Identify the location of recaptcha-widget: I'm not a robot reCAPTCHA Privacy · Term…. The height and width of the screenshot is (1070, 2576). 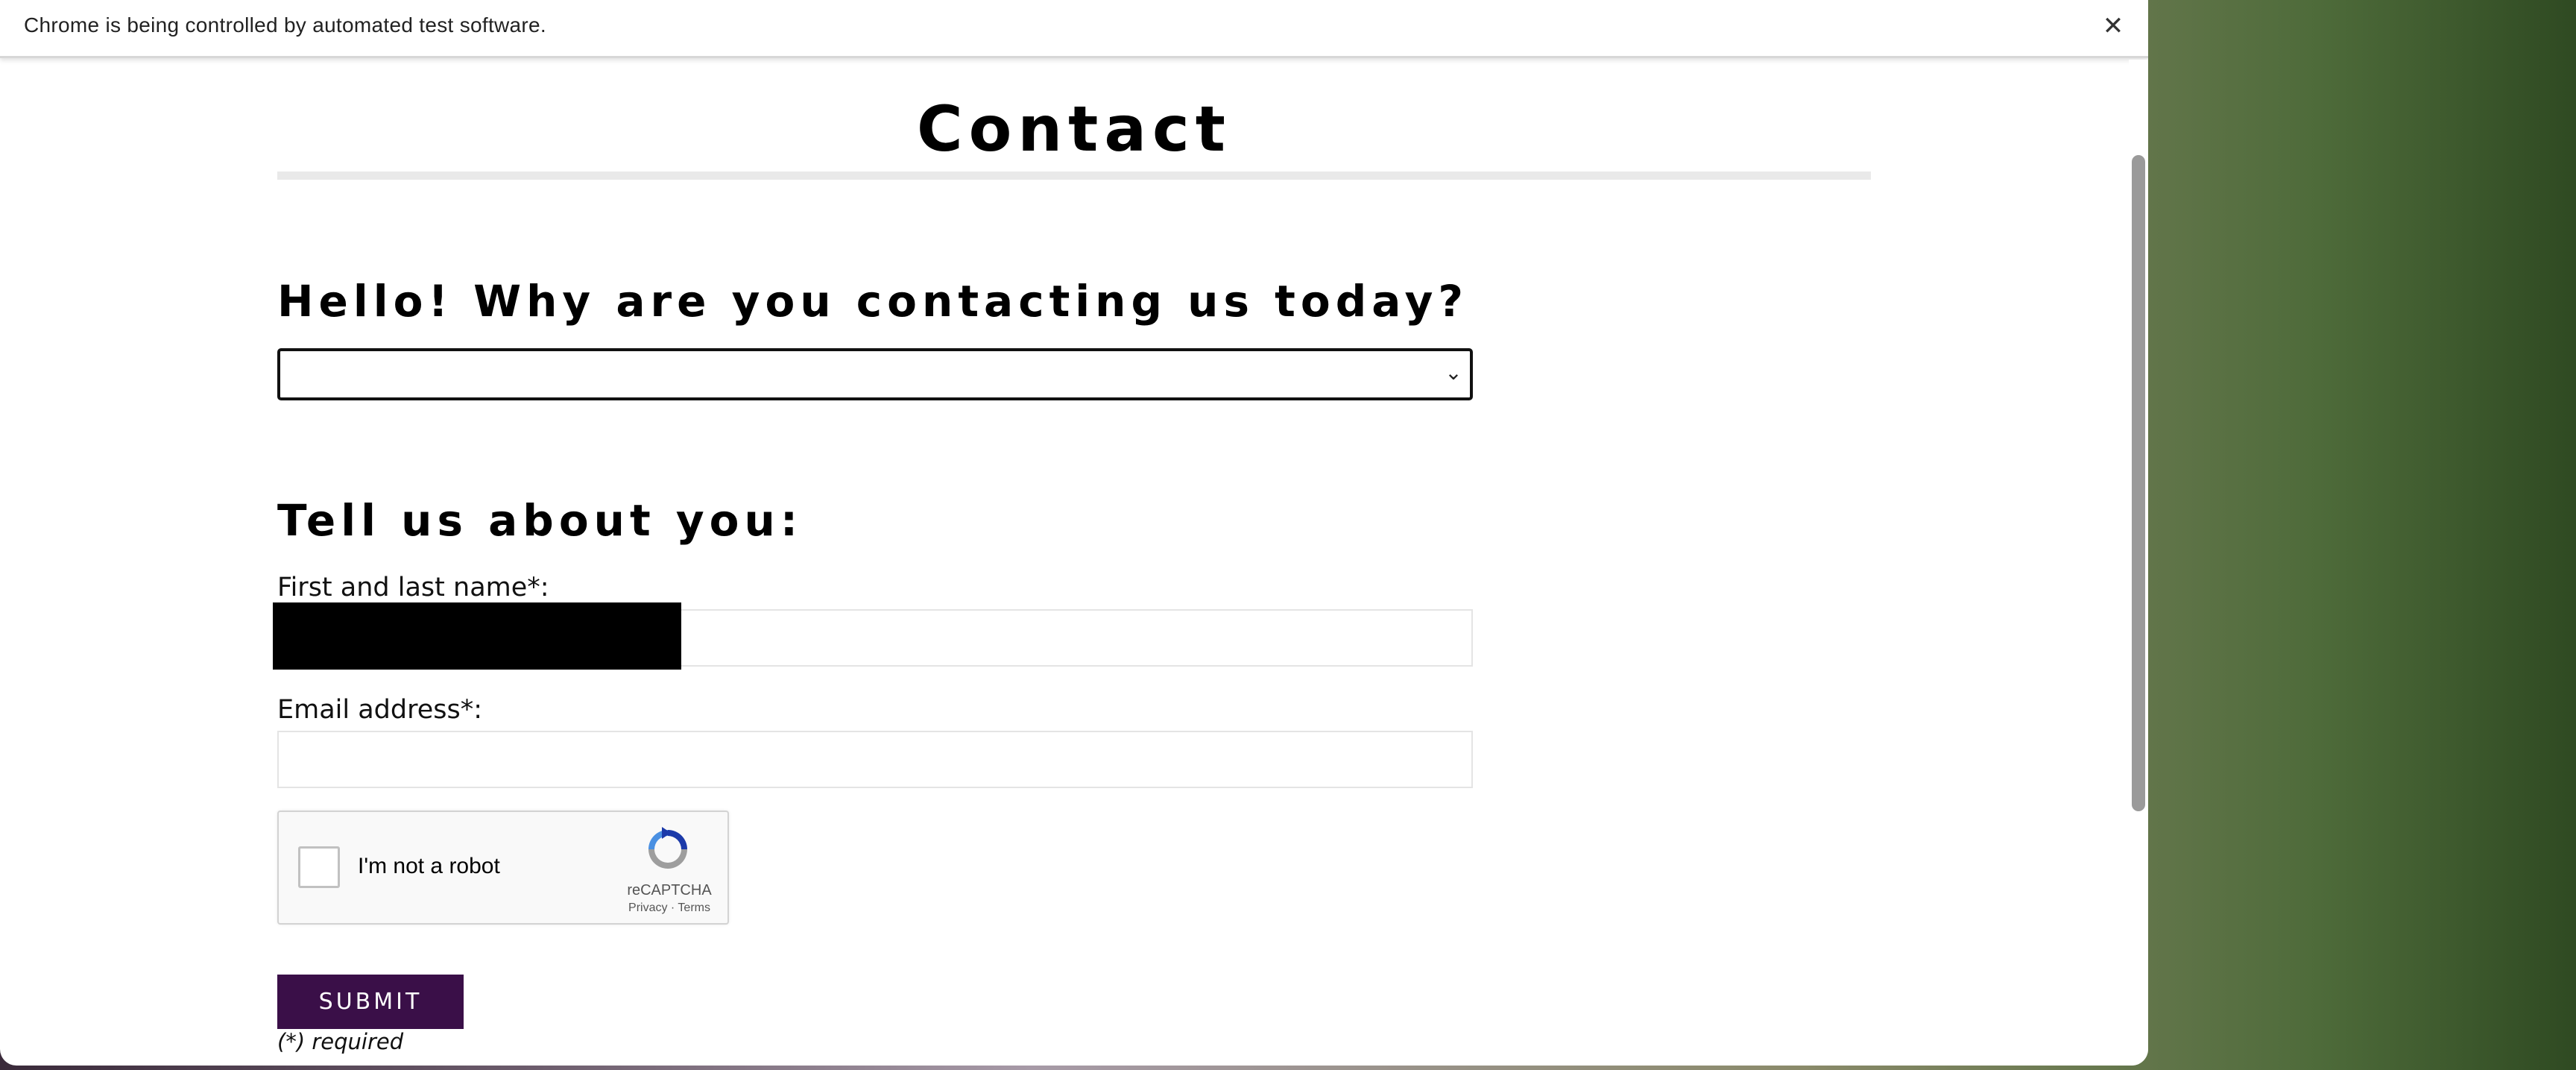
(503, 868).